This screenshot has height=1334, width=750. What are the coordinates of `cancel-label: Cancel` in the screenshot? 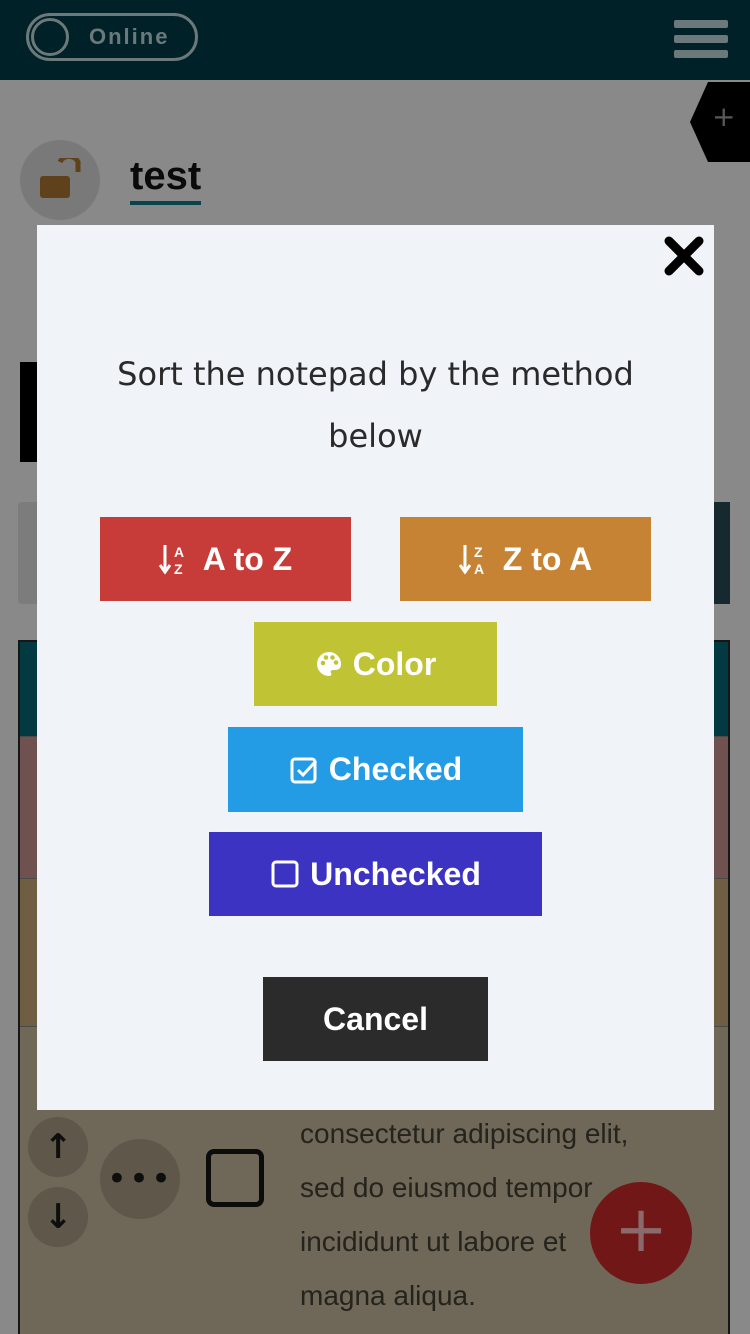 It's located at (375, 1018).